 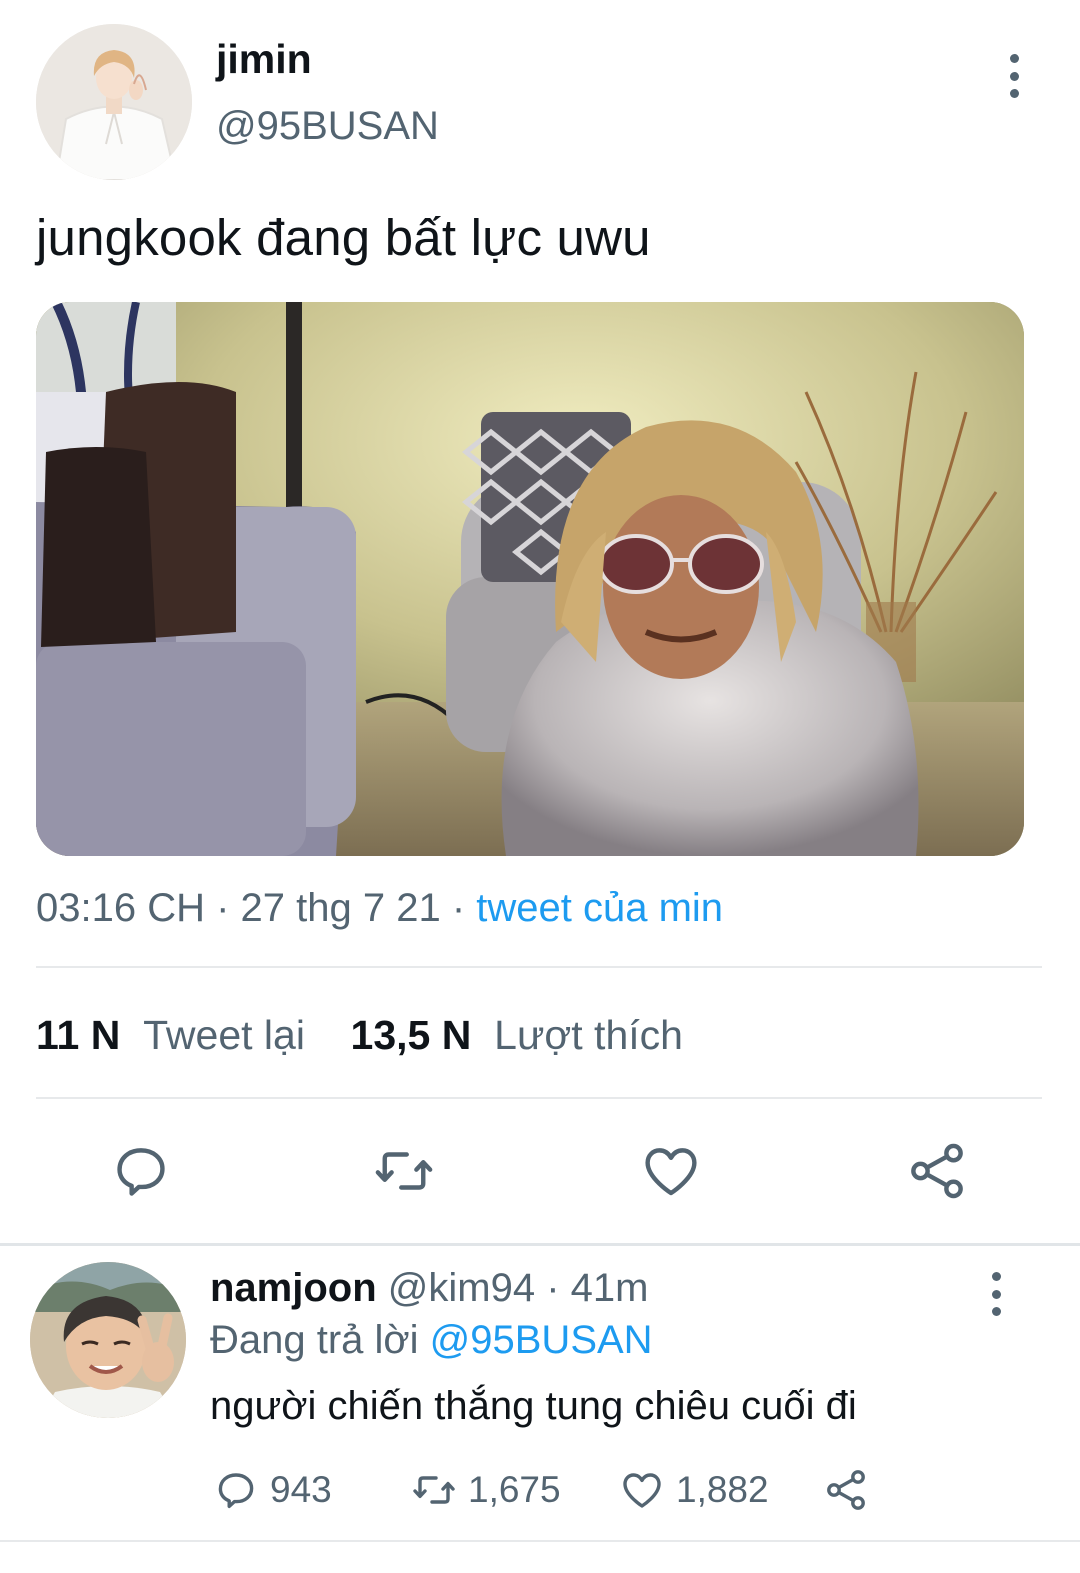 I want to click on reply-reply-count: 943, so click(x=301, y=1489).